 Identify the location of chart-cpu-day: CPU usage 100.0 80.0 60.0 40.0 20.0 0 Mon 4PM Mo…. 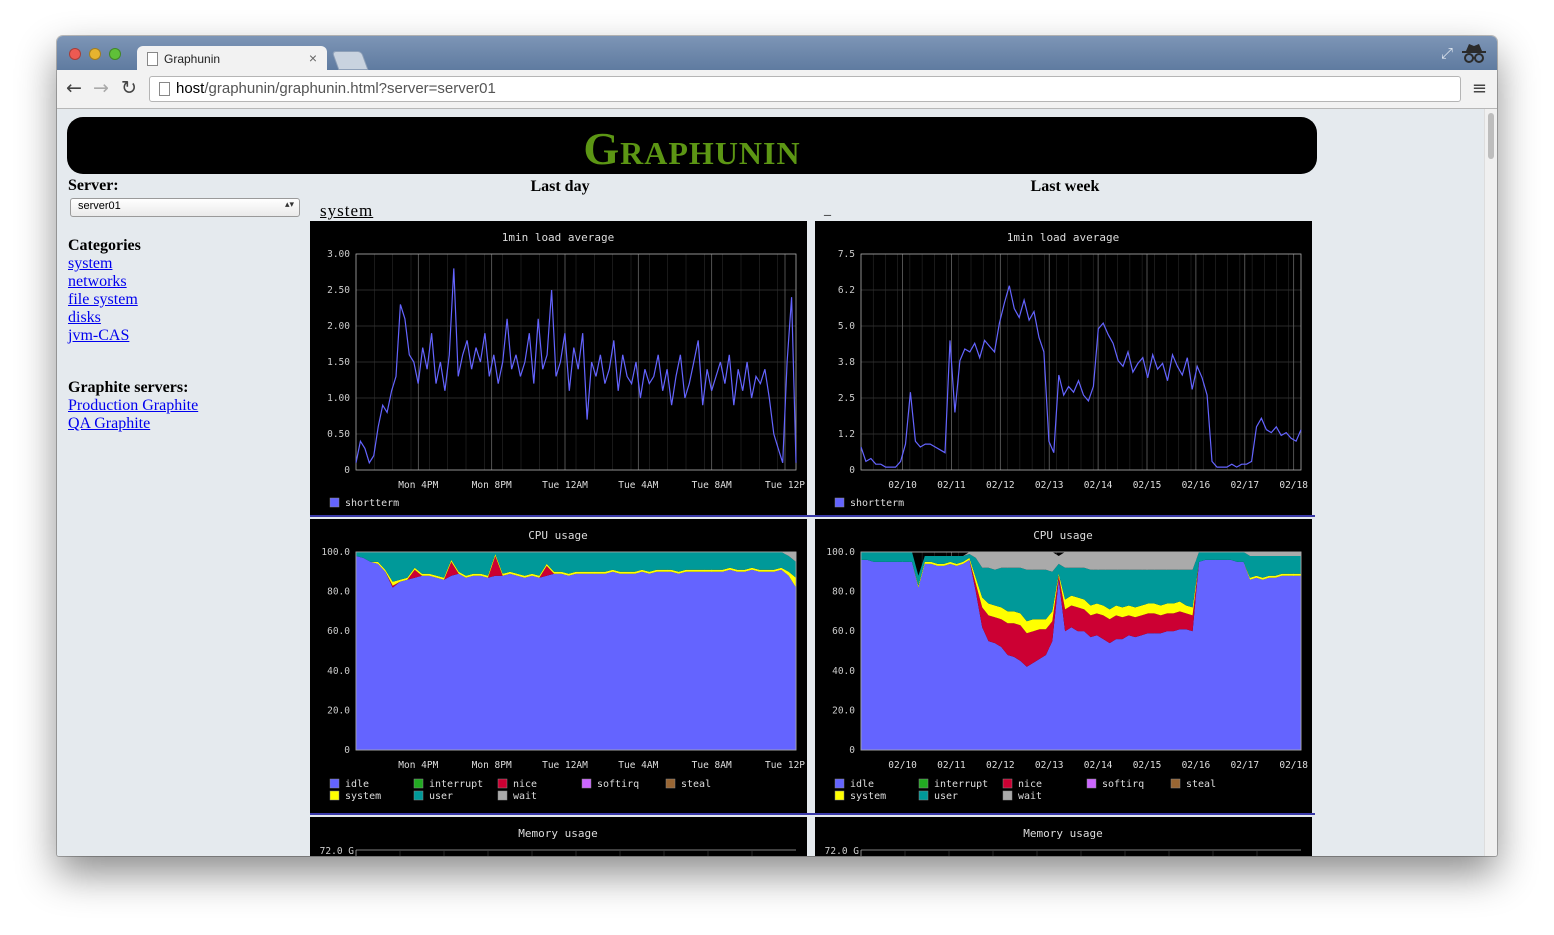
(563, 665).